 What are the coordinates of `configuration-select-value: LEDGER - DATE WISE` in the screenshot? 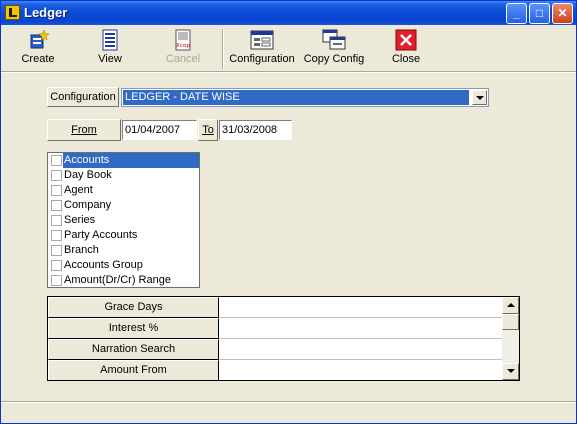 It's located at (296, 97).